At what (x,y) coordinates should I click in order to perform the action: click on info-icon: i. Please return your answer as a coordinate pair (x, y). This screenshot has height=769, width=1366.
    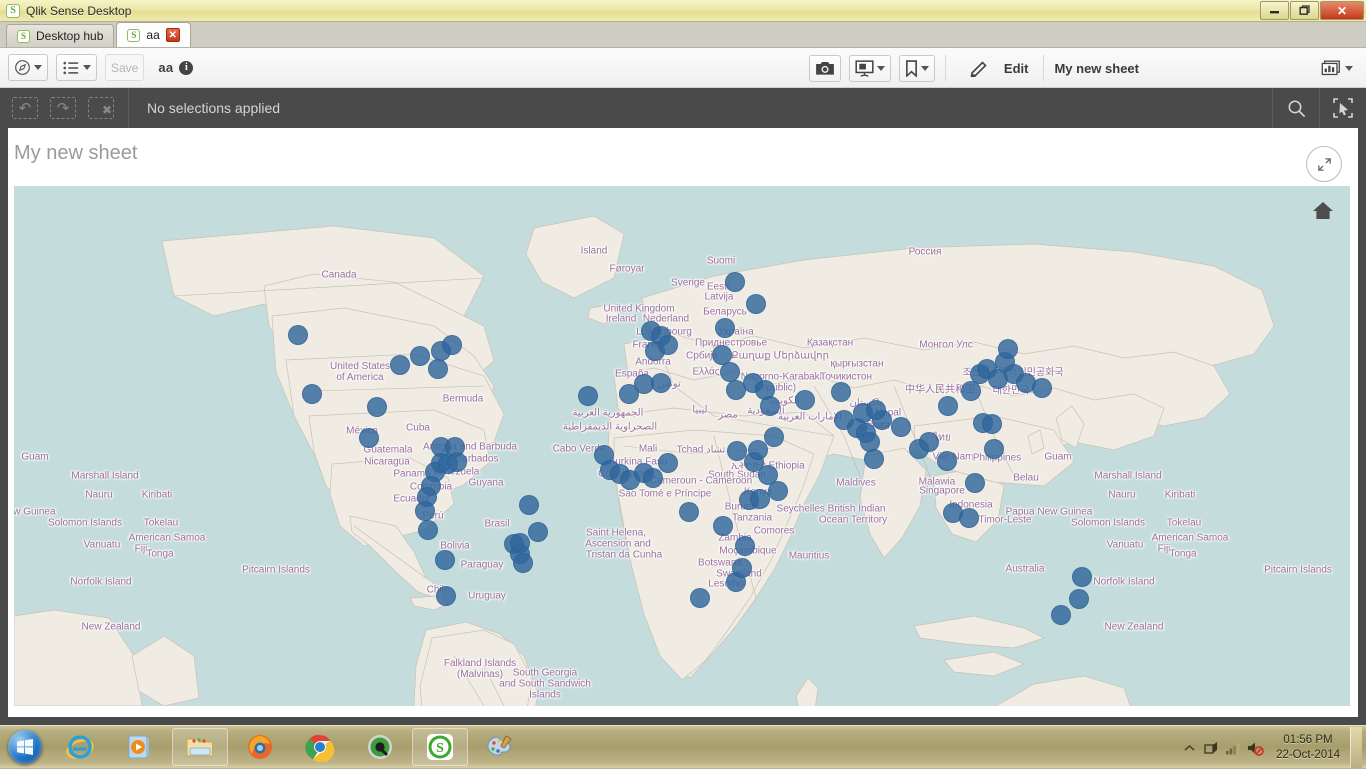
    Looking at the image, I should click on (186, 68).